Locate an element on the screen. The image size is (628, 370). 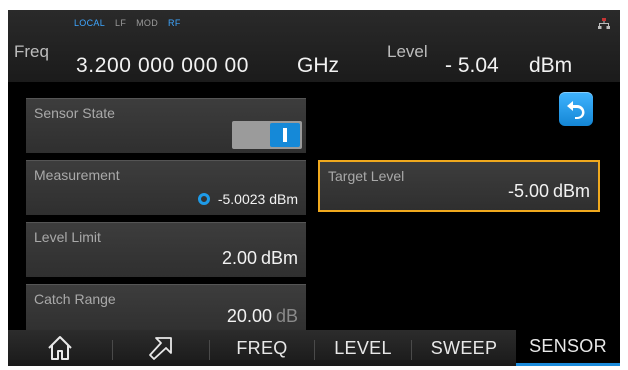
measurement-label: Measurement is located at coordinates (77, 175).